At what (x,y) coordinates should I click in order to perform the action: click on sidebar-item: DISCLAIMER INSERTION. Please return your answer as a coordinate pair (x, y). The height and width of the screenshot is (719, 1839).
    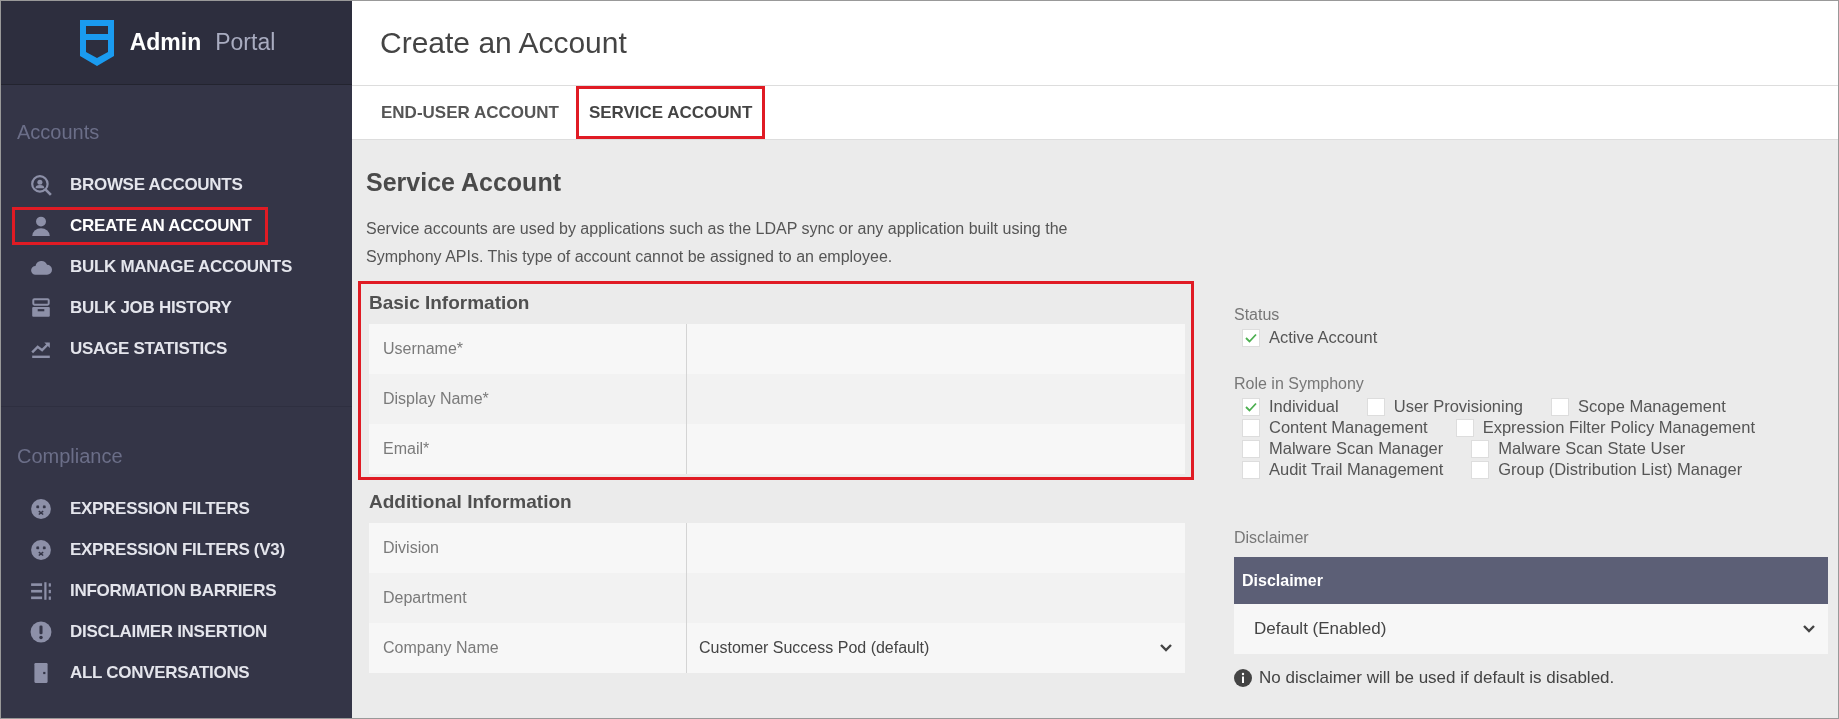
    Looking at the image, I should click on (148, 632).